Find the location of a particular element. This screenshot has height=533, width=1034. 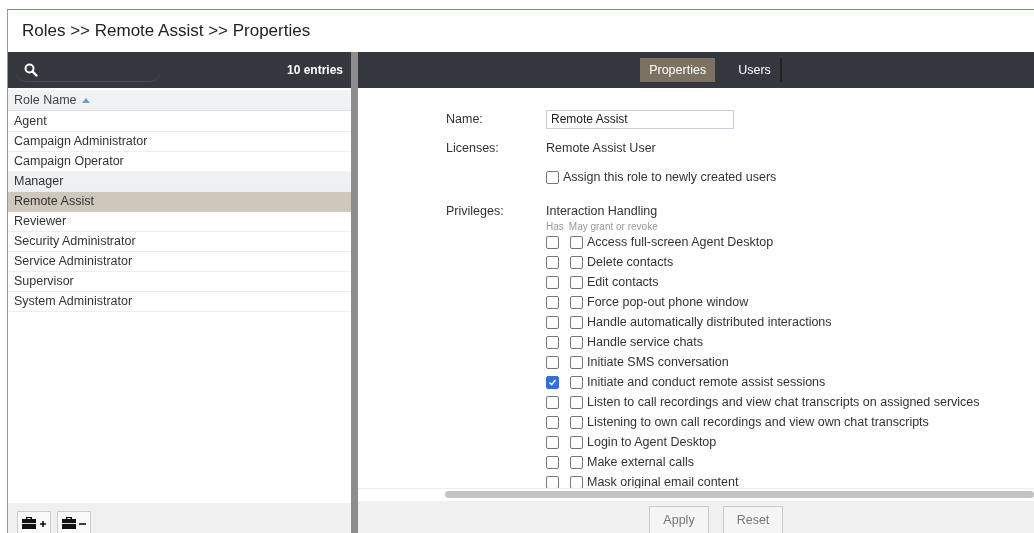

license-value: Remote Assist User is located at coordinates (601, 148).